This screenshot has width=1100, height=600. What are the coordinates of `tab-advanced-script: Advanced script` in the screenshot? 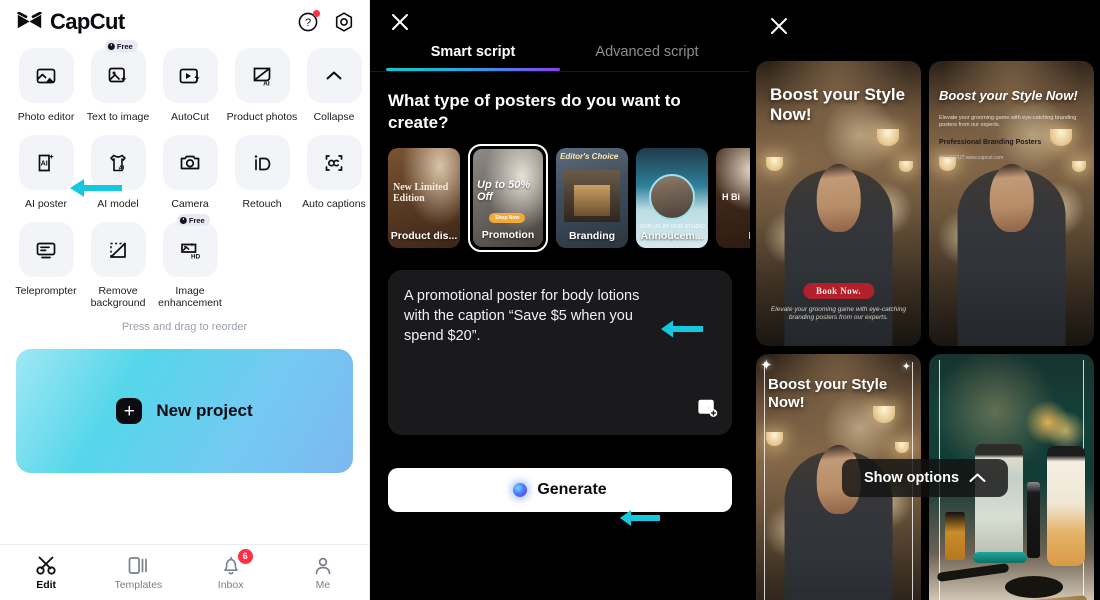 It's located at (647, 57).